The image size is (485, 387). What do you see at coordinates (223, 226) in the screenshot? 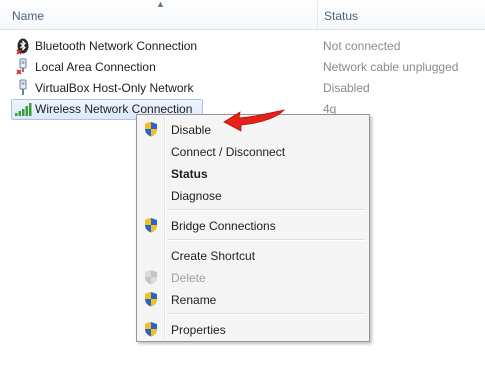
I see `menu-label: Bridge Connections` at bounding box center [223, 226].